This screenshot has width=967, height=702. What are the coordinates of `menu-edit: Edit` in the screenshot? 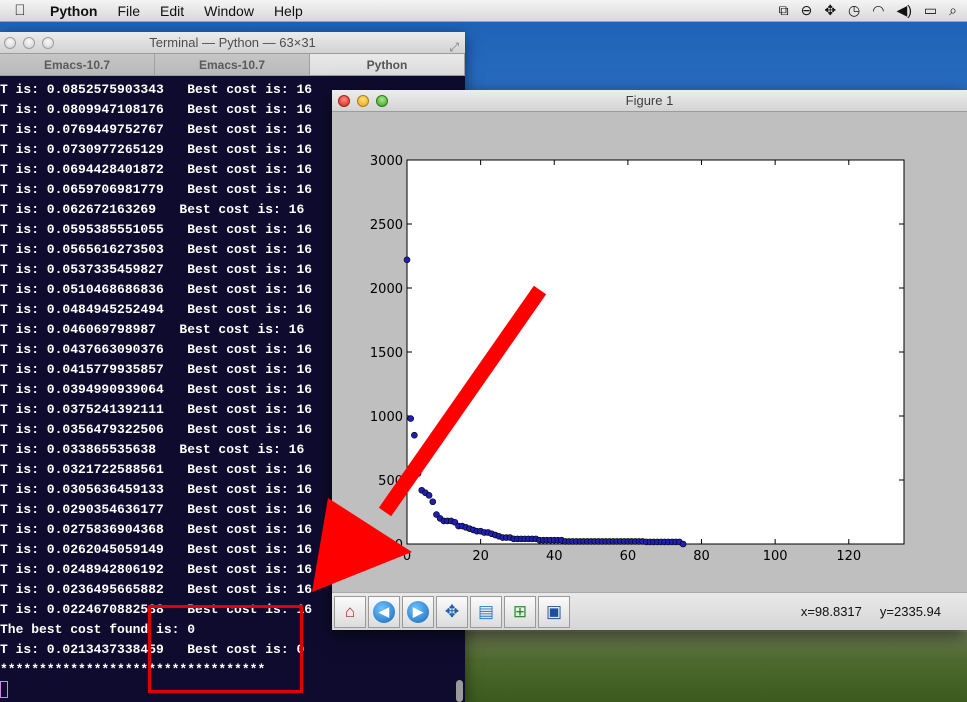 It's located at (172, 11).